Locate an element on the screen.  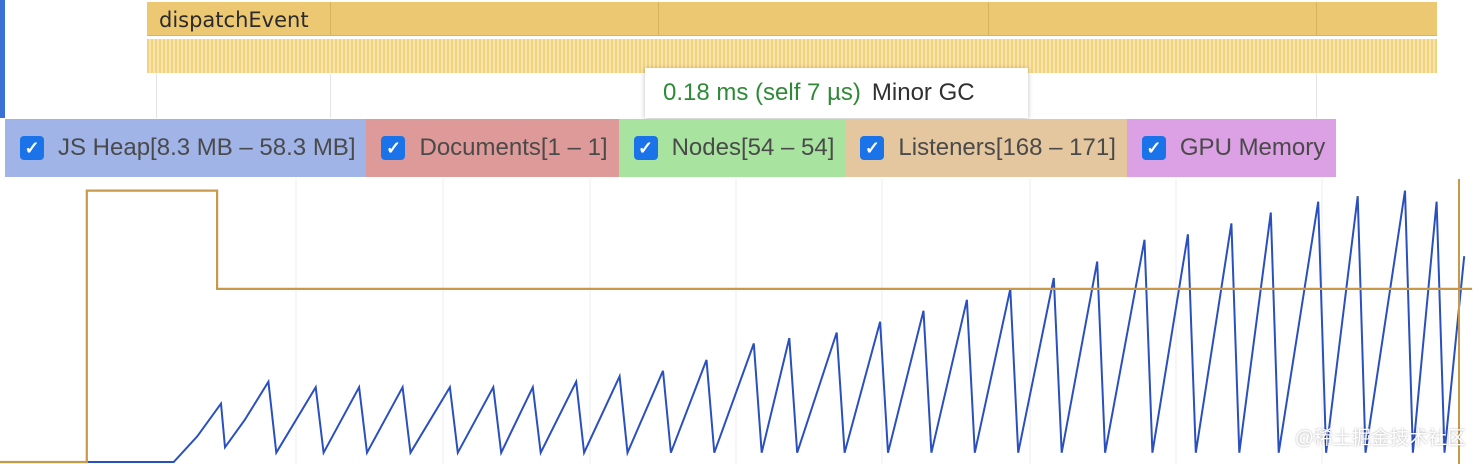
legend-item-1: ✓ Documents[1 – 1] is located at coordinates (492, 148).